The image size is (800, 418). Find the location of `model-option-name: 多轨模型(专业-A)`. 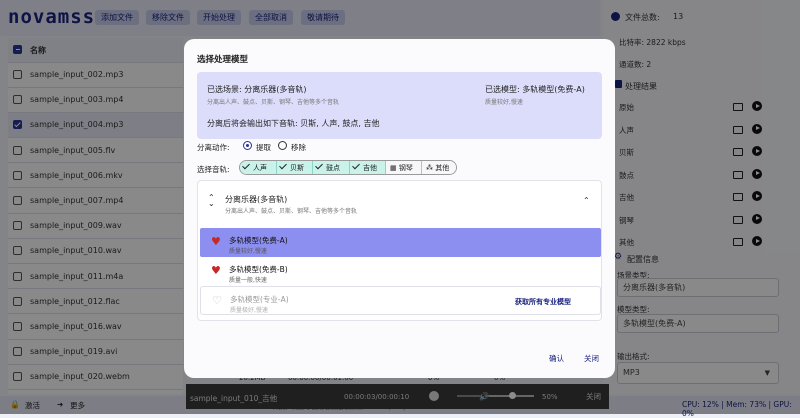

model-option-name: 多轨模型(专业-A) is located at coordinates (259, 299).